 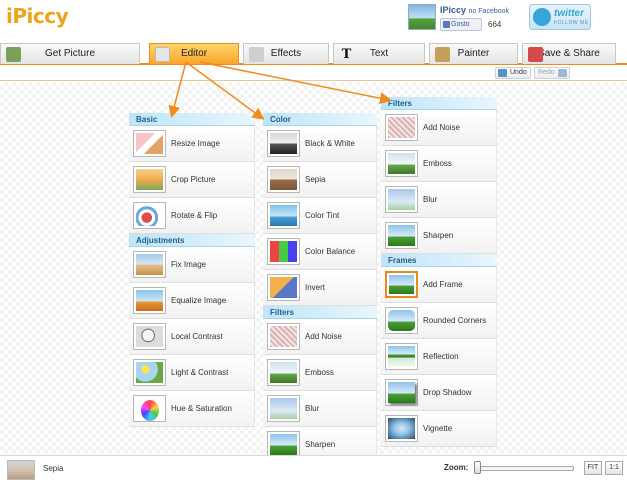 I want to click on menu-item-add-noise-2: Add Noise, so click(x=320, y=337).